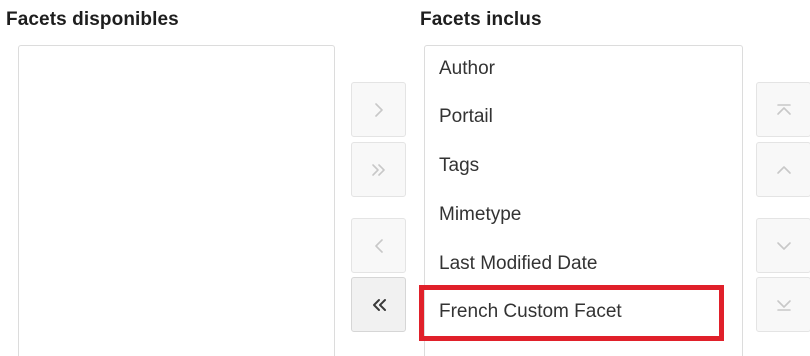  I want to click on chevron-right-icon, so click(378, 109).